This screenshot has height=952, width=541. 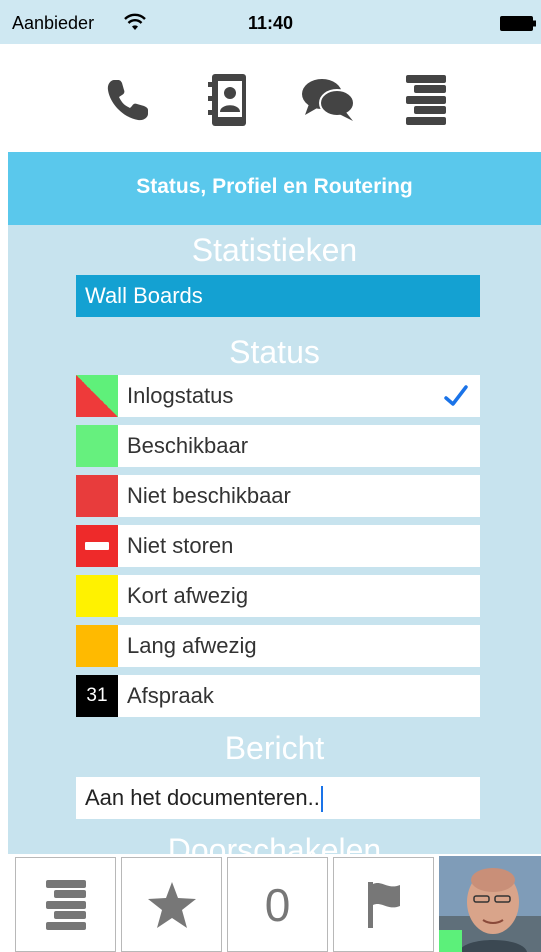 What do you see at coordinates (450, 941) in the screenshot?
I see `avatar-status-badge` at bounding box center [450, 941].